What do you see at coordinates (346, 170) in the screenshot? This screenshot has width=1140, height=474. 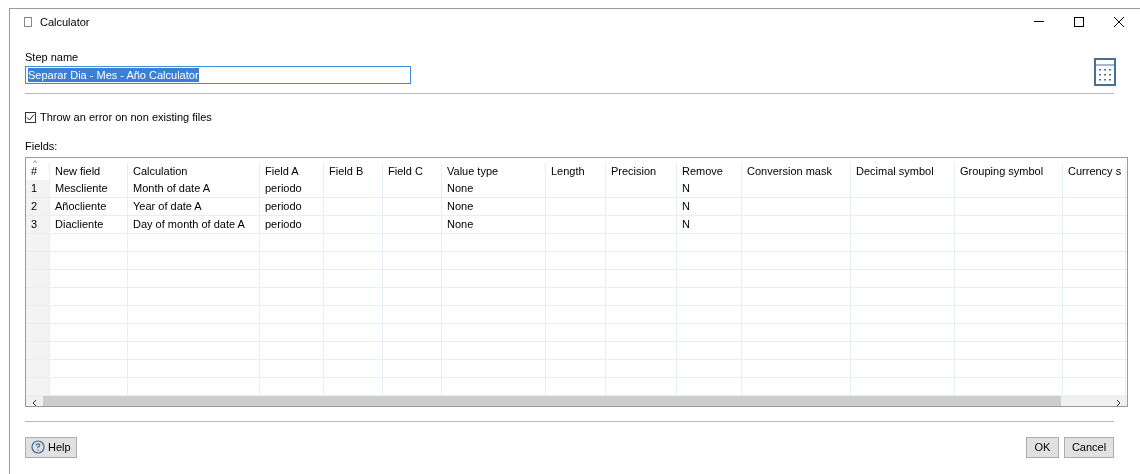 I see `column-header: Field B` at bounding box center [346, 170].